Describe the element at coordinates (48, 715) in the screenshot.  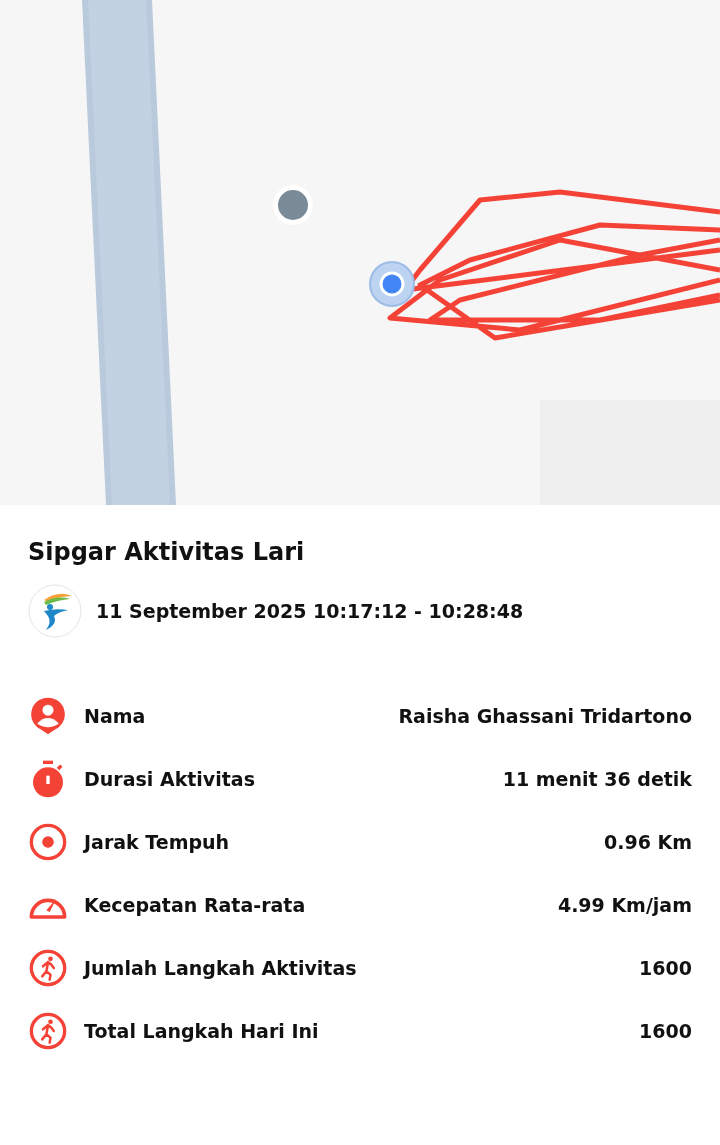
I see `person-pin-icon` at that location.